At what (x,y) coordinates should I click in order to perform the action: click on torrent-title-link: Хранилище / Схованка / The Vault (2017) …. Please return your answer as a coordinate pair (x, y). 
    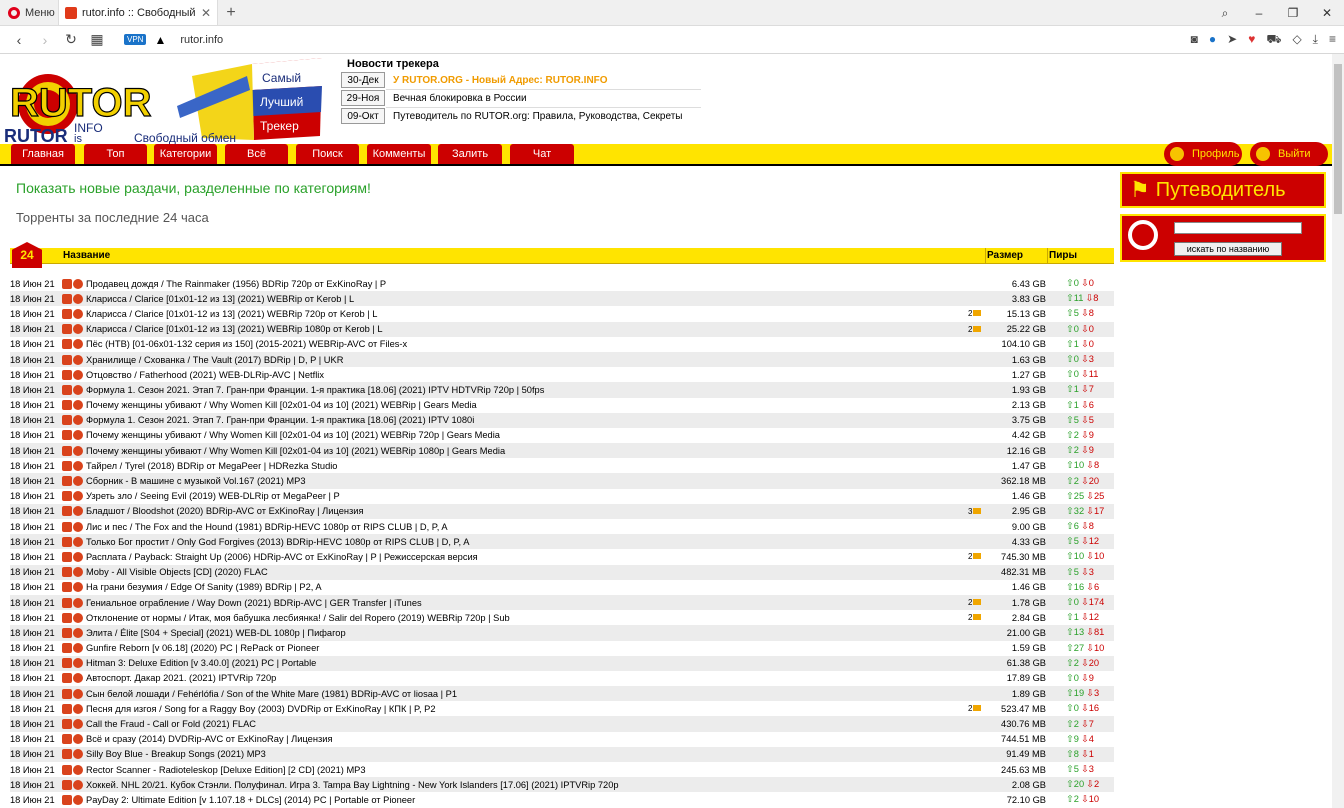
    Looking at the image, I should click on (516, 360).